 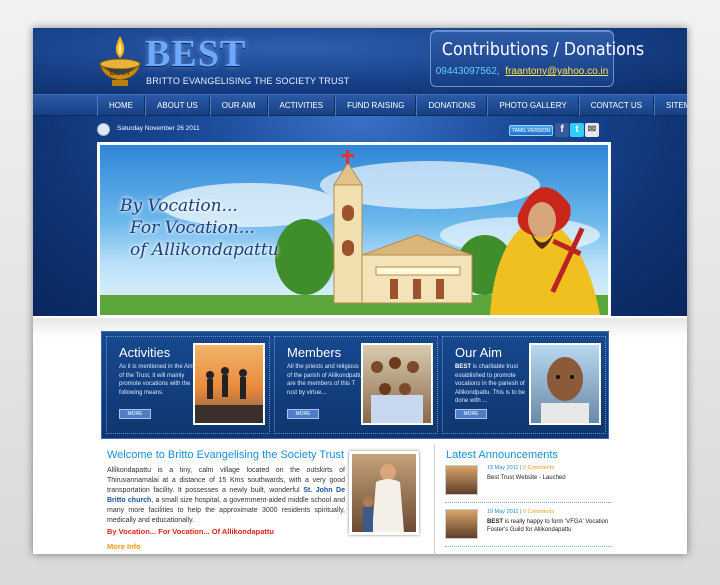 I want to click on nav-contact-us: CONTACT US, so click(x=616, y=106).